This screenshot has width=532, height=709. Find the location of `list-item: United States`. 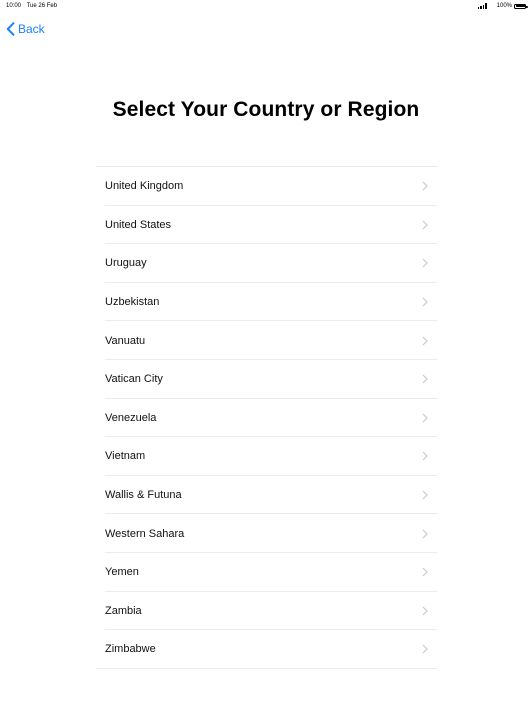

list-item: United States is located at coordinates (266, 225).